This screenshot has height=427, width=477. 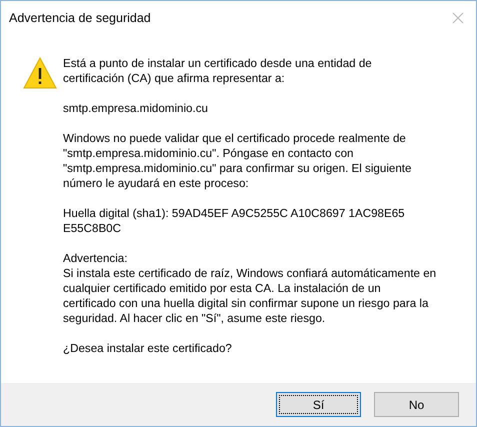 What do you see at coordinates (40, 73) in the screenshot?
I see `warning-icon` at bounding box center [40, 73].